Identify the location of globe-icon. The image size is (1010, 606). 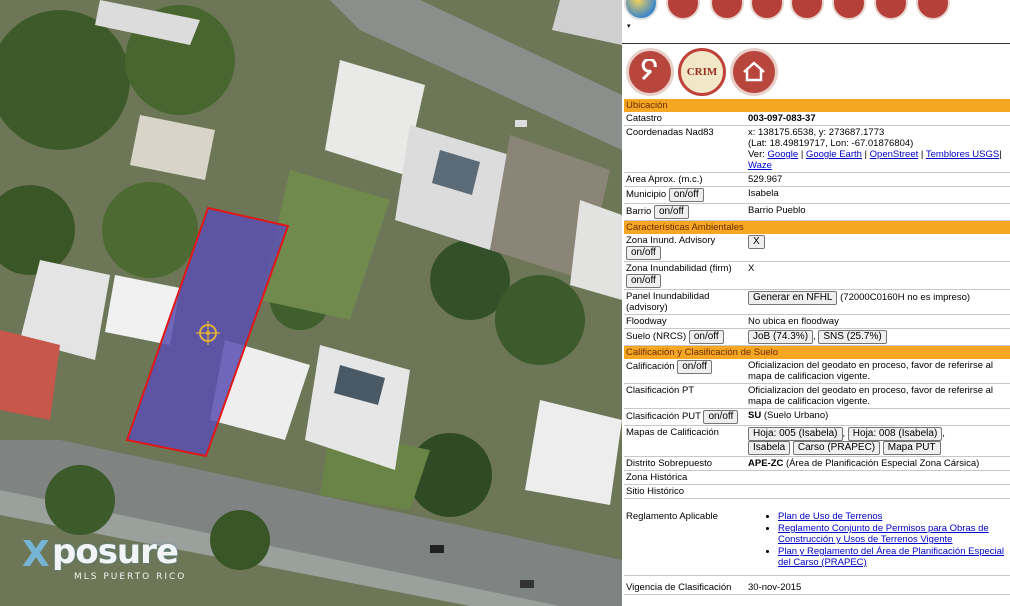
(641, 10).